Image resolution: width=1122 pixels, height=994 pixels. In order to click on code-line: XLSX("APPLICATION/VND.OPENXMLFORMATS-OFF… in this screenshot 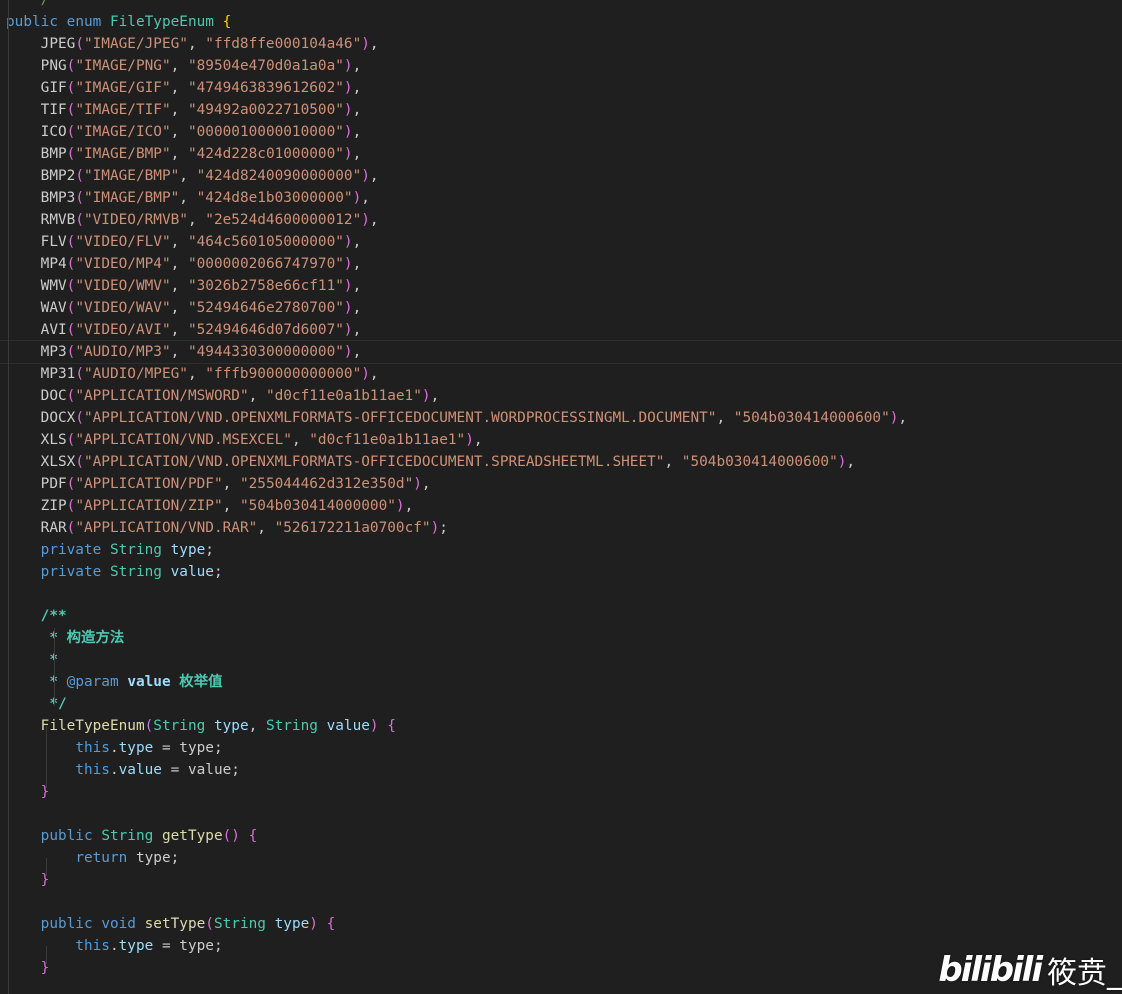, I will do `click(561, 462)`.